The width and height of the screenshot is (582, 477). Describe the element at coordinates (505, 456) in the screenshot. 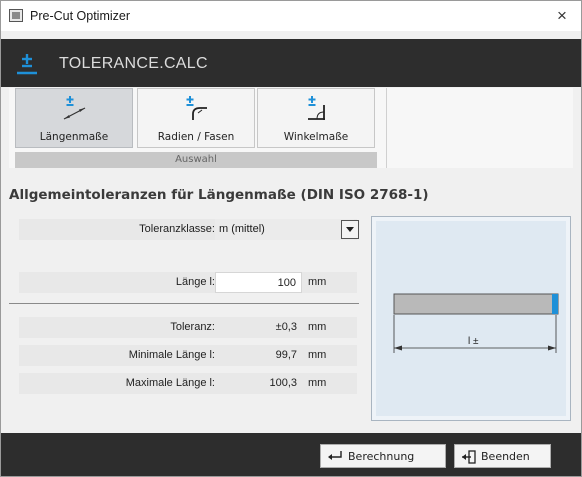

I see `beenden-label: Beenden` at that location.